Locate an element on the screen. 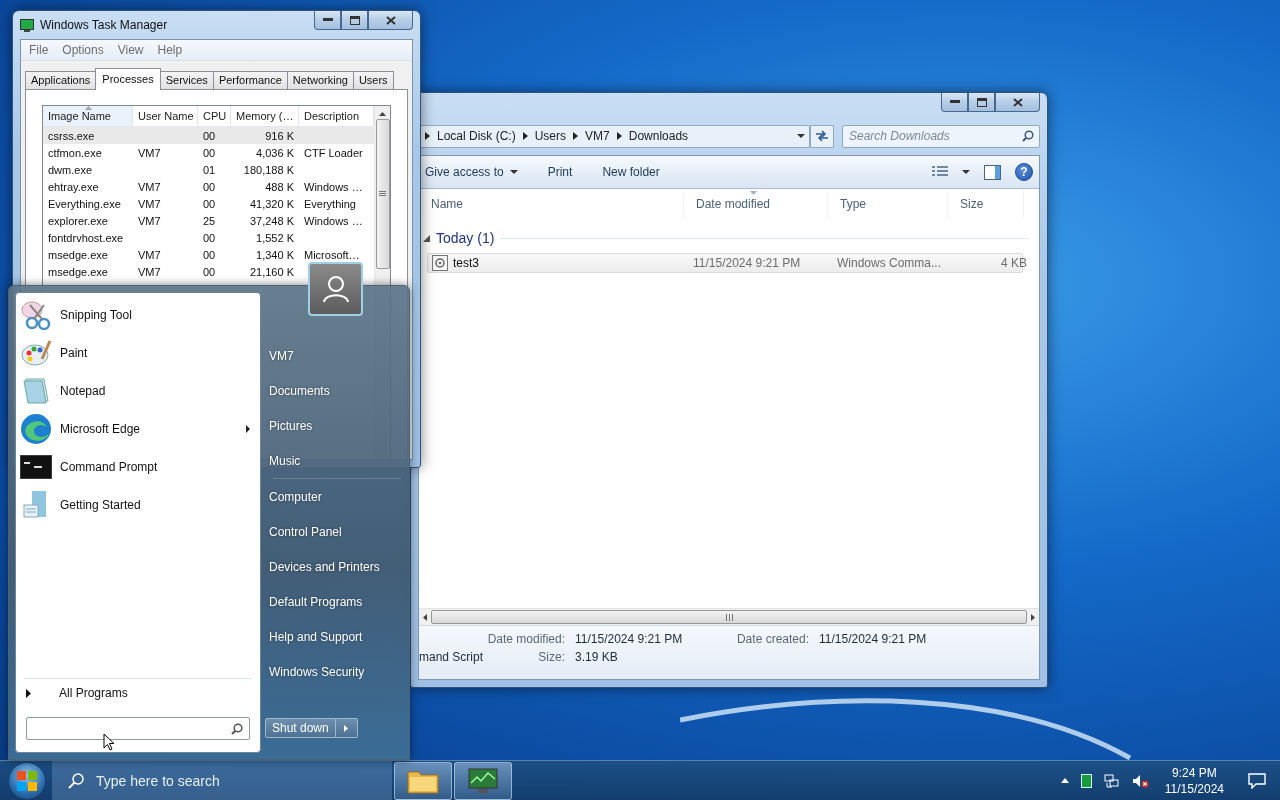 Image resolution: width=1280 pixels, height=800 pixels. breadcrumb-item: Users is located at coordinates (550, 136).